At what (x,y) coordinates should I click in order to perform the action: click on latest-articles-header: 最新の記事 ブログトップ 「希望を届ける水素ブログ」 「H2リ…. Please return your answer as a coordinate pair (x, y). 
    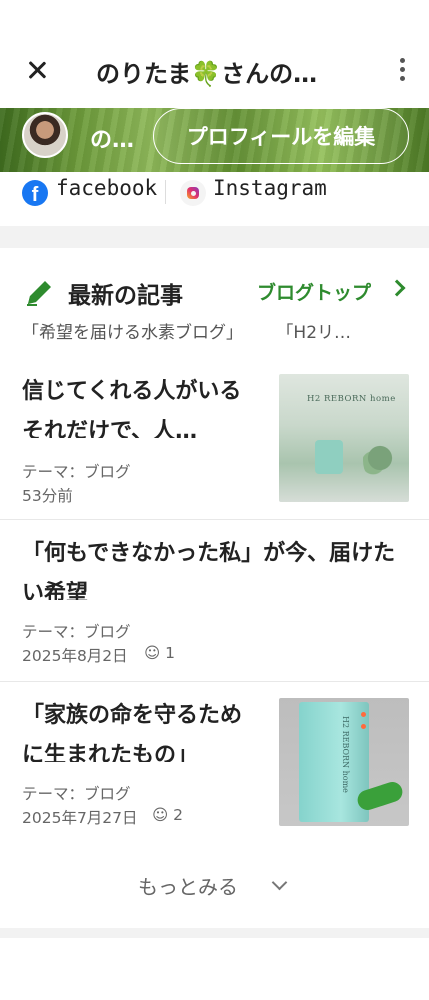
    Looking at the image, I should click on (214, 303).